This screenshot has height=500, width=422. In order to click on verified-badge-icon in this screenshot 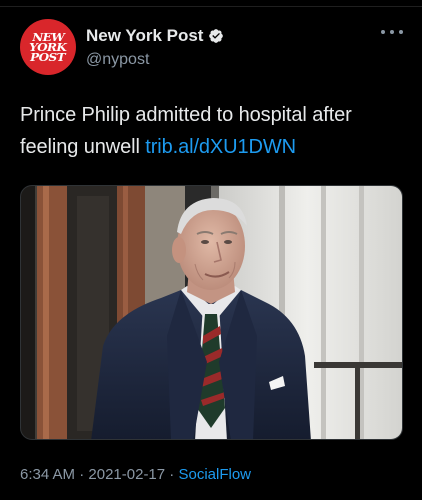, I will do `click(216, 36)`.